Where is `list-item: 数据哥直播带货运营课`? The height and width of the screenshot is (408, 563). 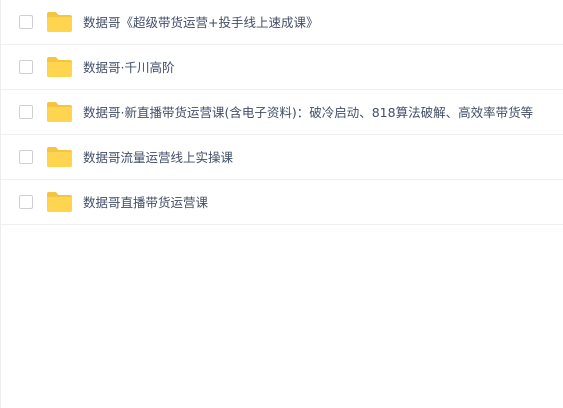 list-item: 数据哥直播带货运营课 is located at coordinates (282, 202).